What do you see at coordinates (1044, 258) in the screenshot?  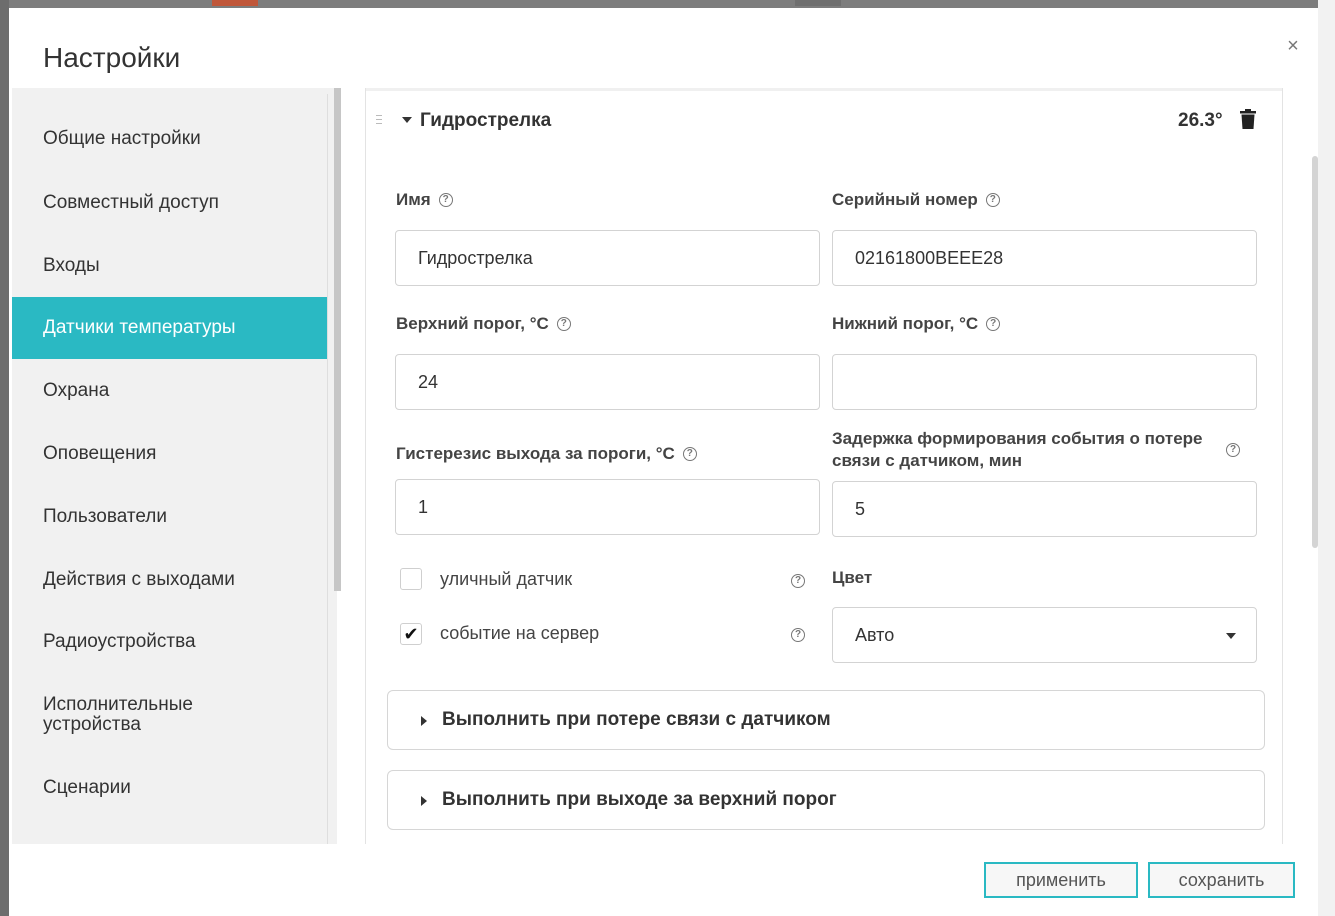 I see `serial-input` at bounding box center [1044, 258].